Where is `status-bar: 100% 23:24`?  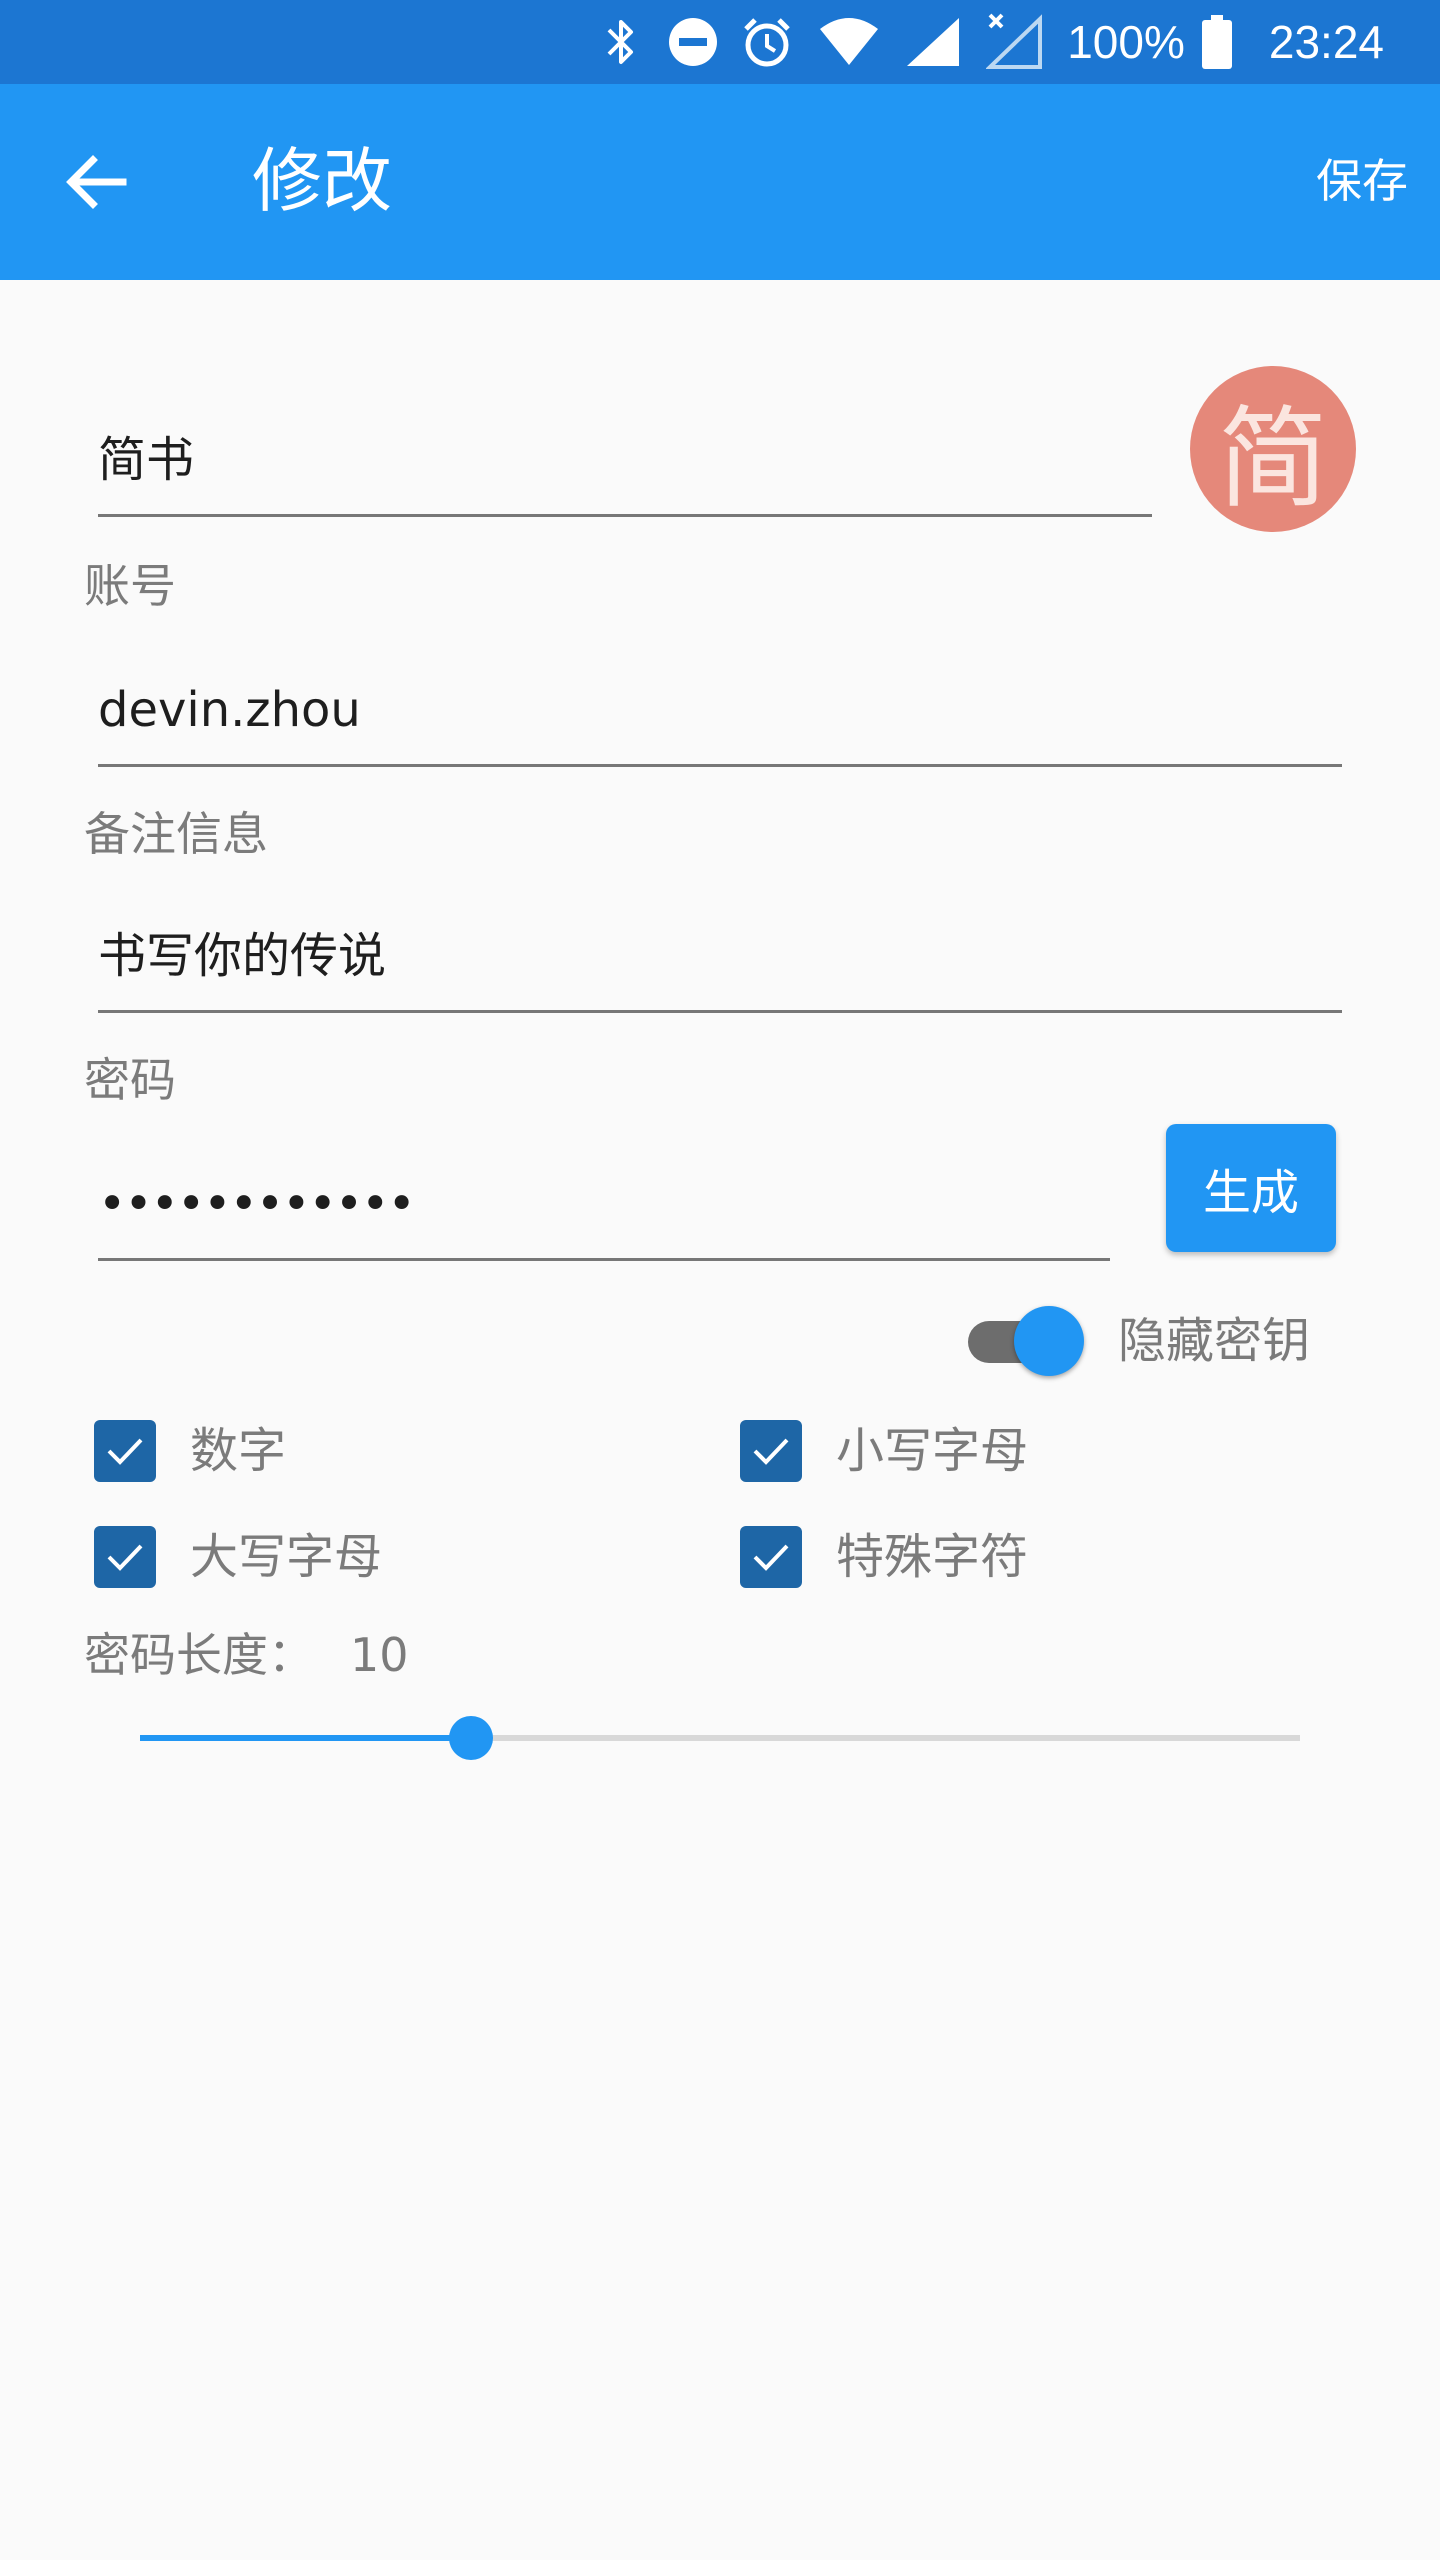 status-bar: 100% 23:24 is located at coordinates (720, 42).